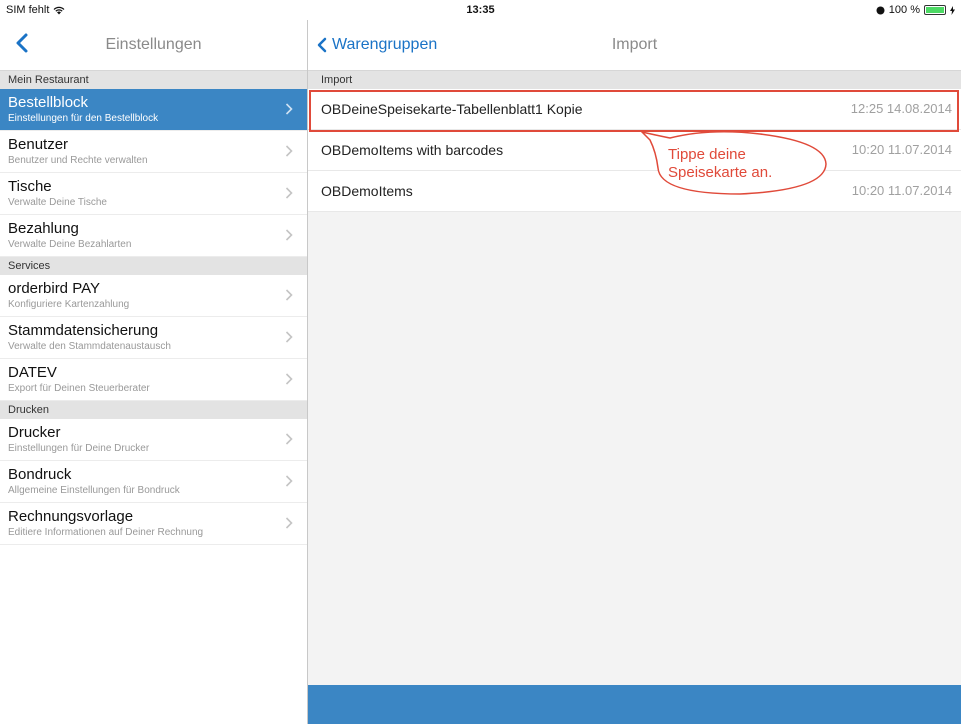  What do you see at coordinates (71, 516) in the screenshot?
I see `row-title: Rechnungsvorlage` at bounding box center [71, 516].